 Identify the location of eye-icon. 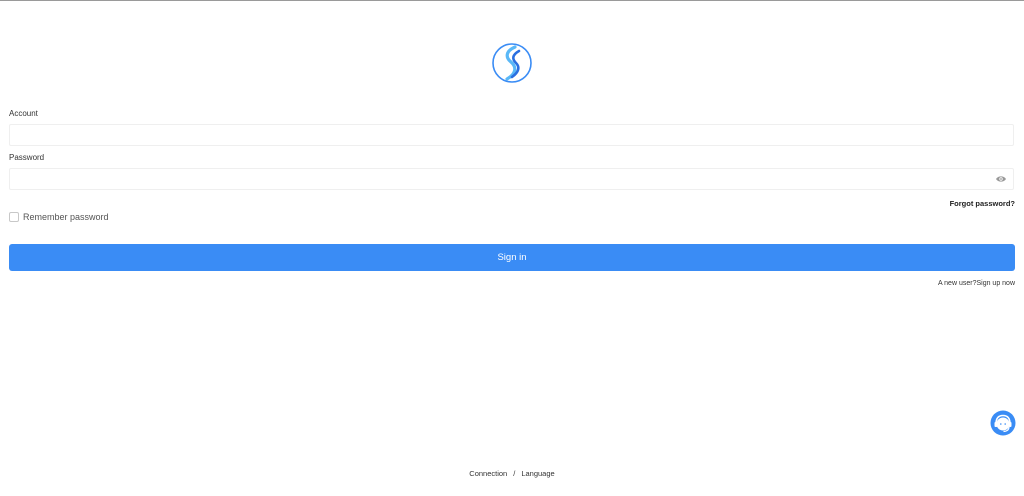
(1001, 179).